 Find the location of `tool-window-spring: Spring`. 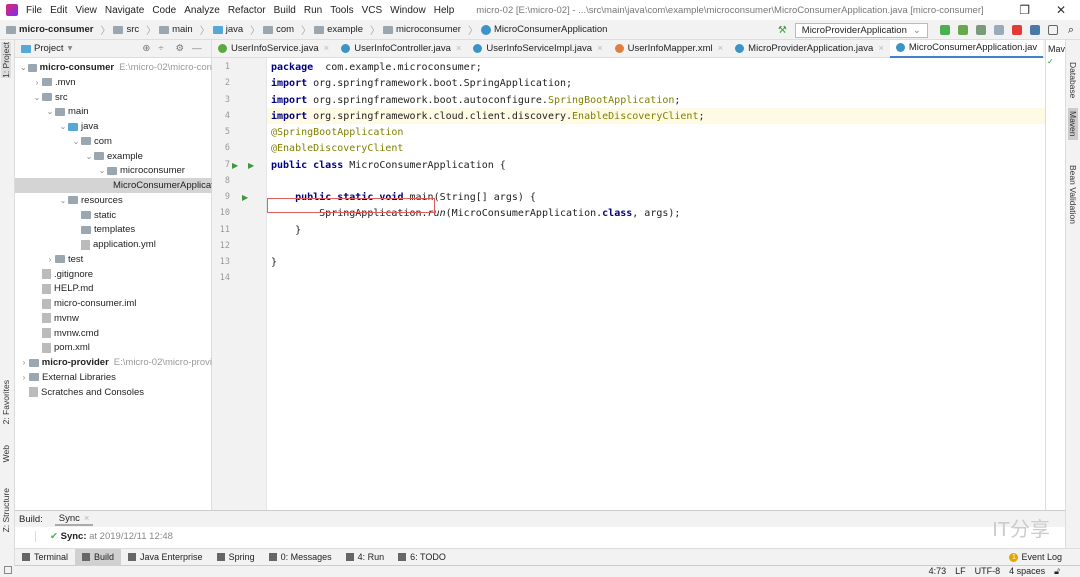

tool-window-spring: Spring is located at coordinates (236, 557).